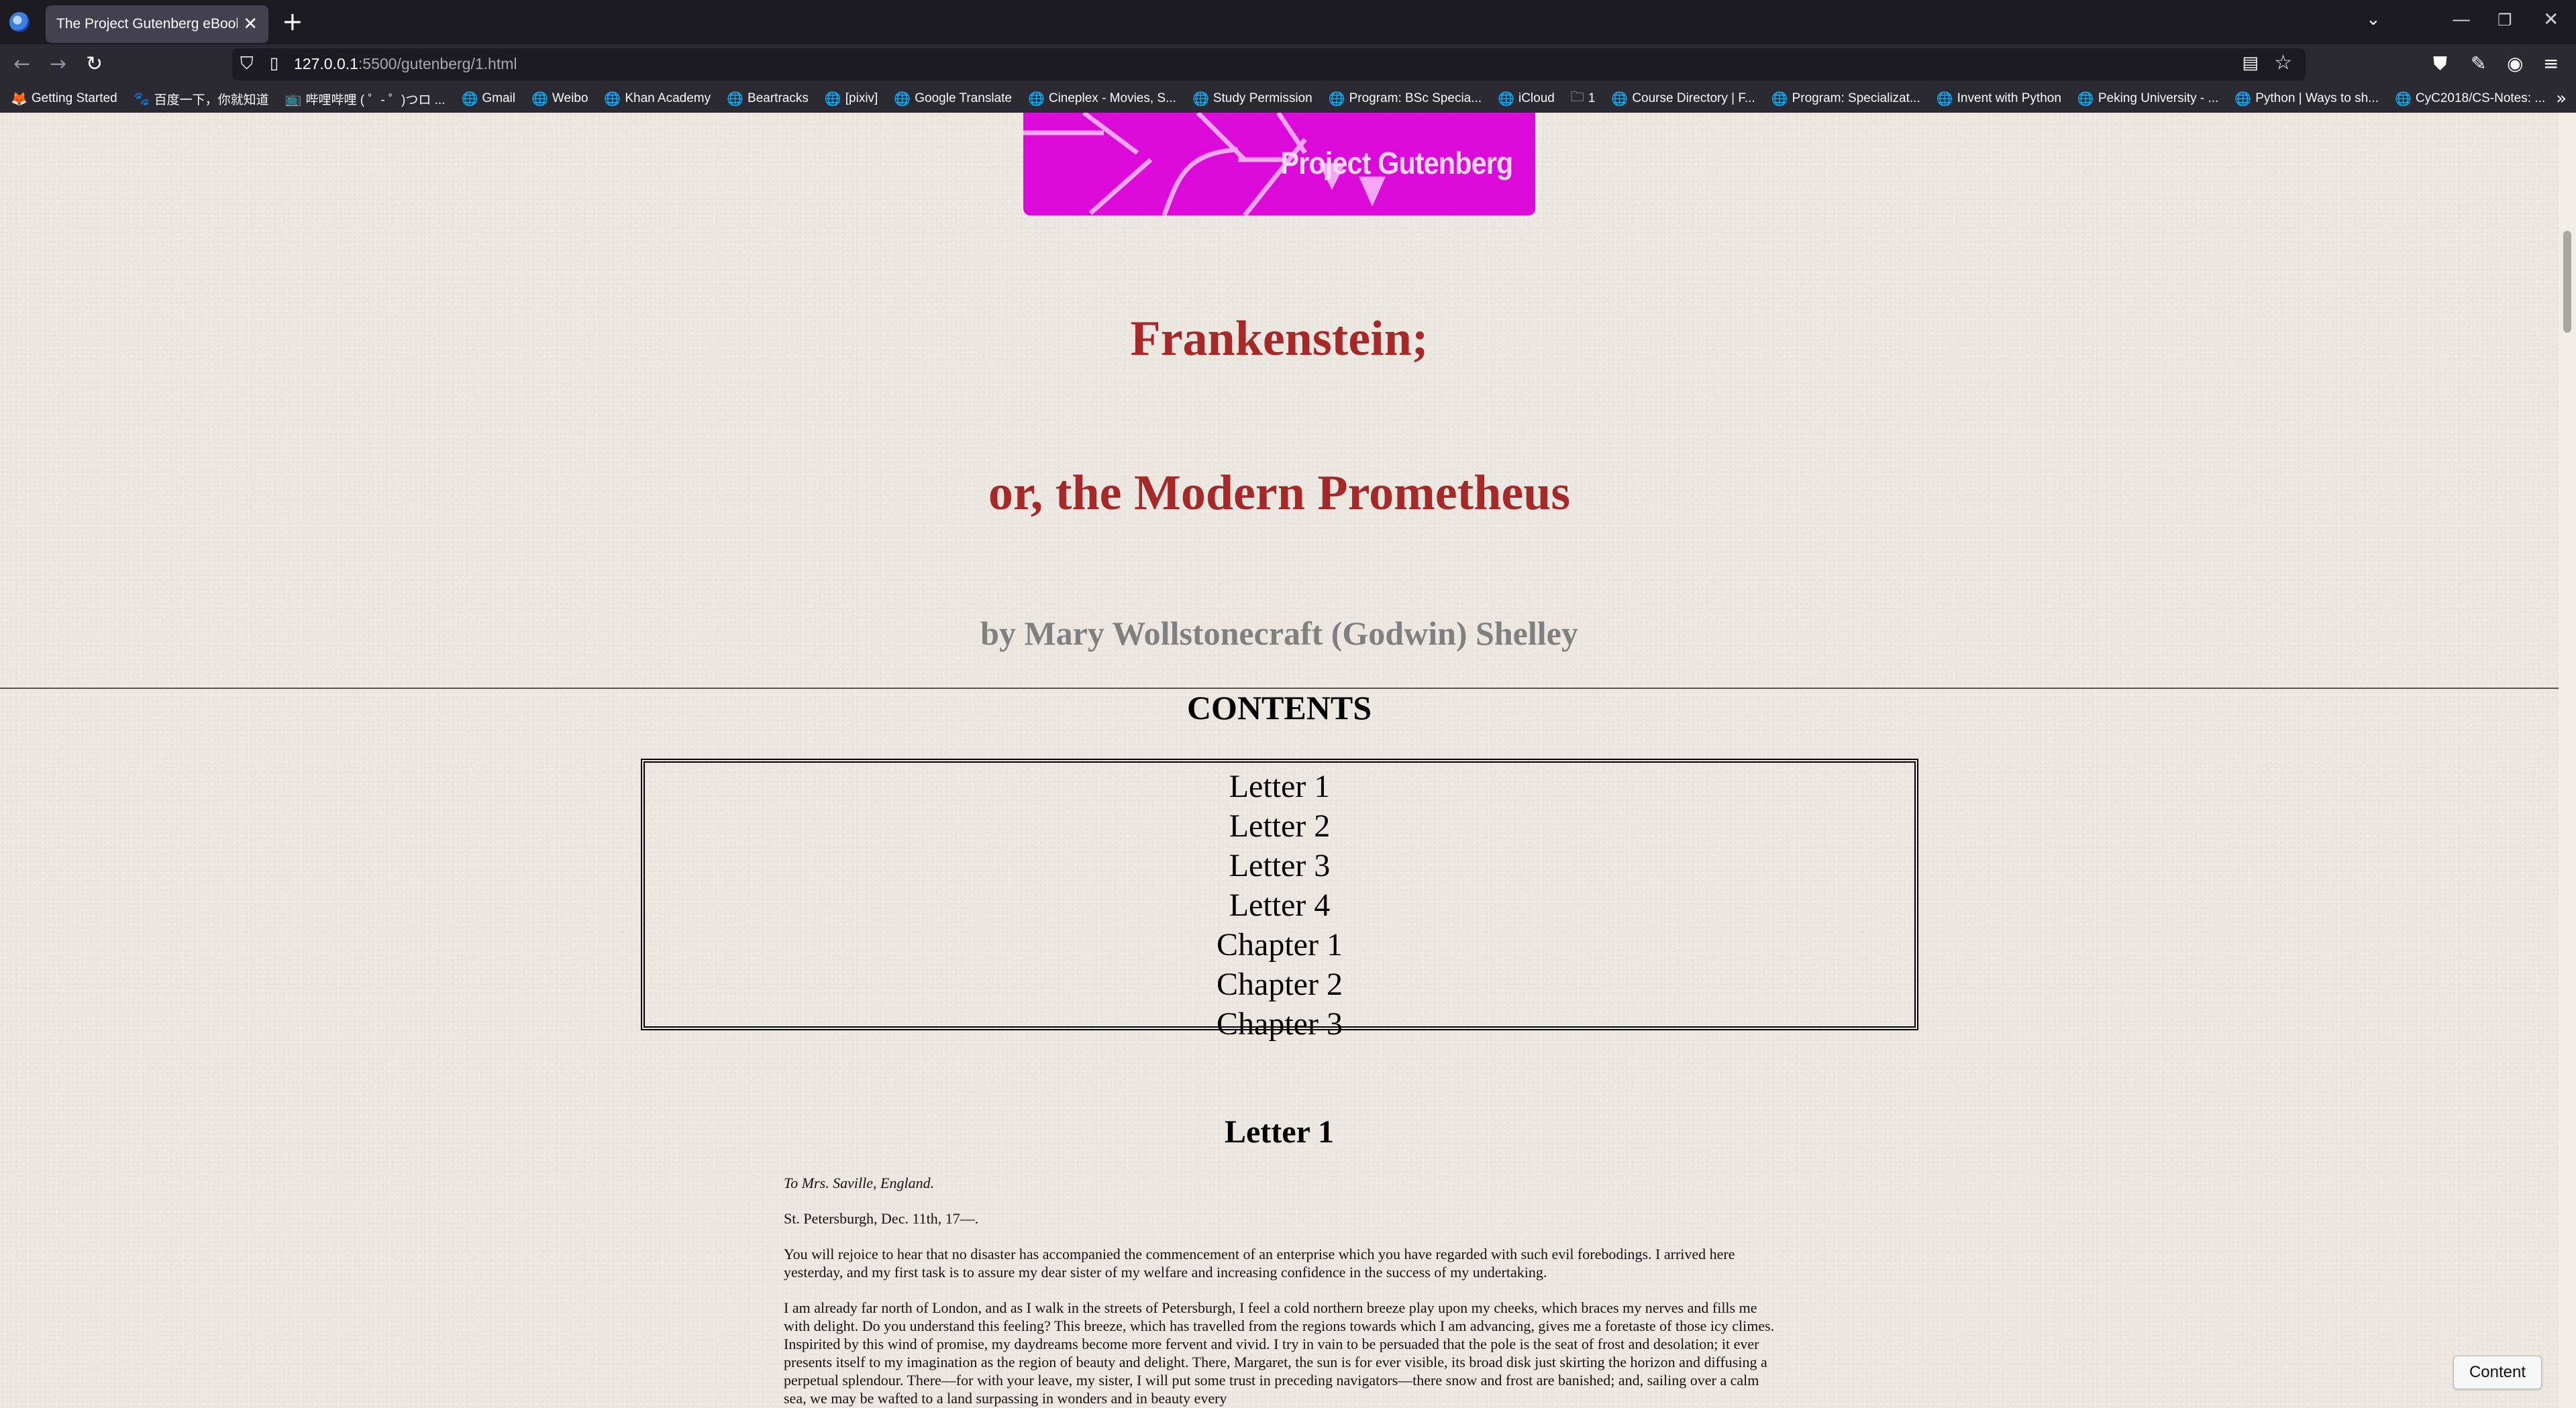  What do you see at coordinates (250, 24) in the screenshot?
I see `close-tab-icon: ✕` at bounding box center [250, 24].